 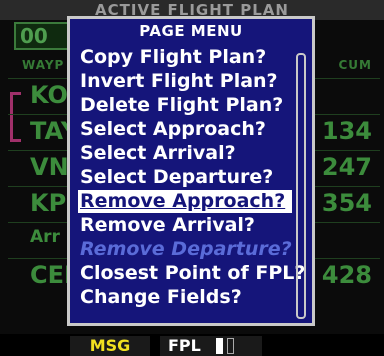 What do you see at coordinates (185, 297) in the screenshot?
I see `menu-item-change-fields: Change Fields?` at bounding box center [185, 297].